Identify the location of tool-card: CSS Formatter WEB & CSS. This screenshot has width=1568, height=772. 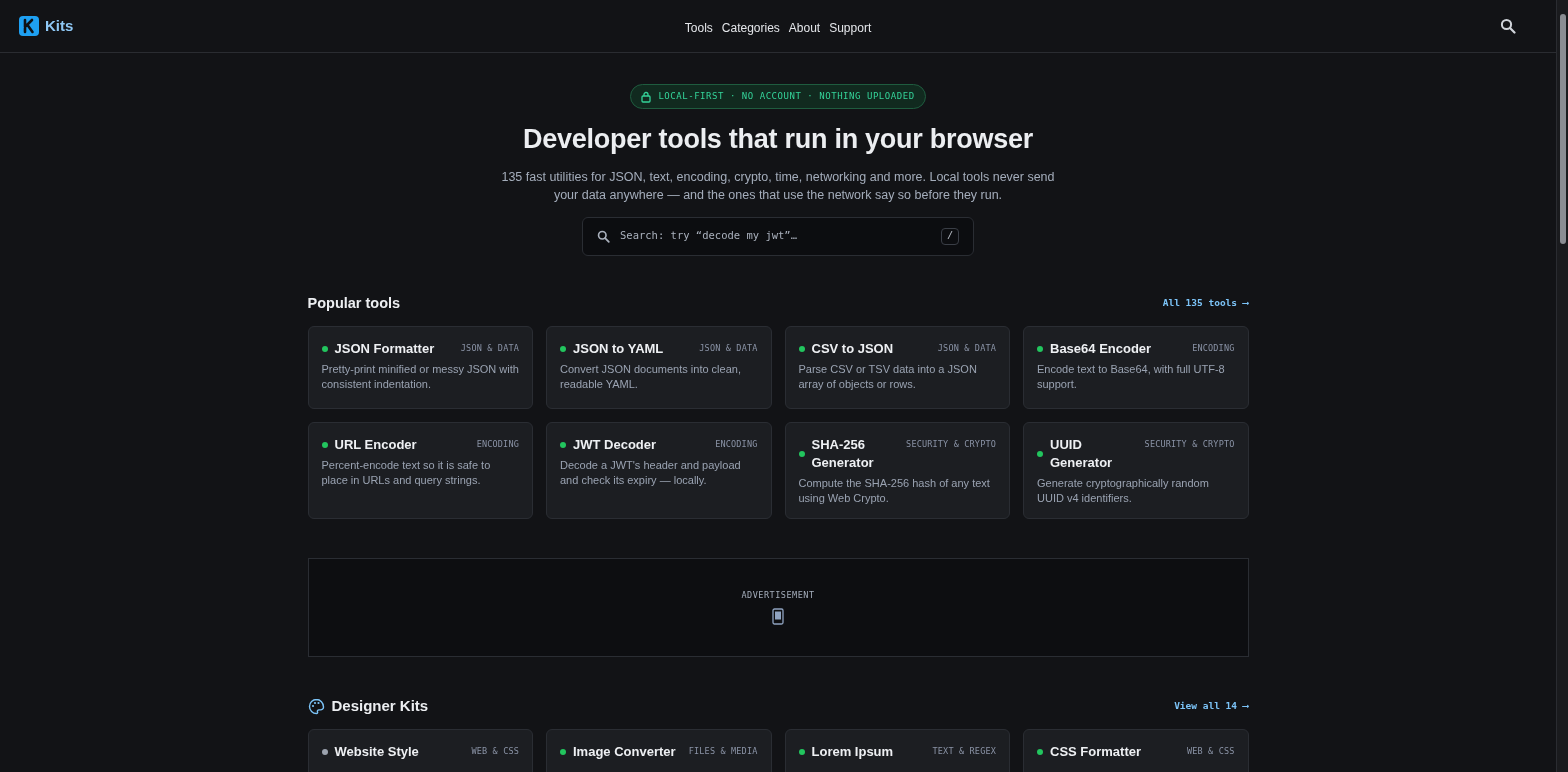
(1136, 750).